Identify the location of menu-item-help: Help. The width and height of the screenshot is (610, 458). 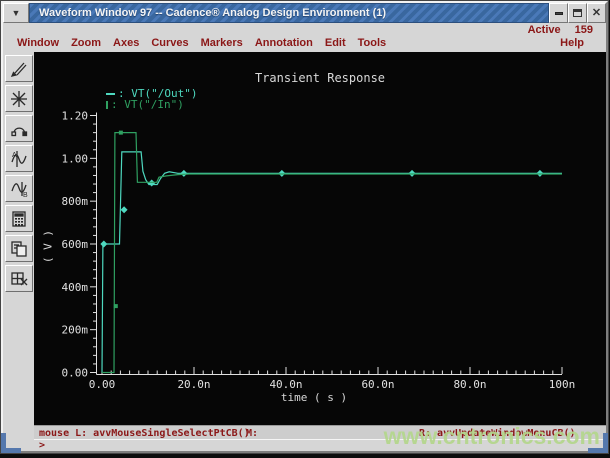
(572, 43).